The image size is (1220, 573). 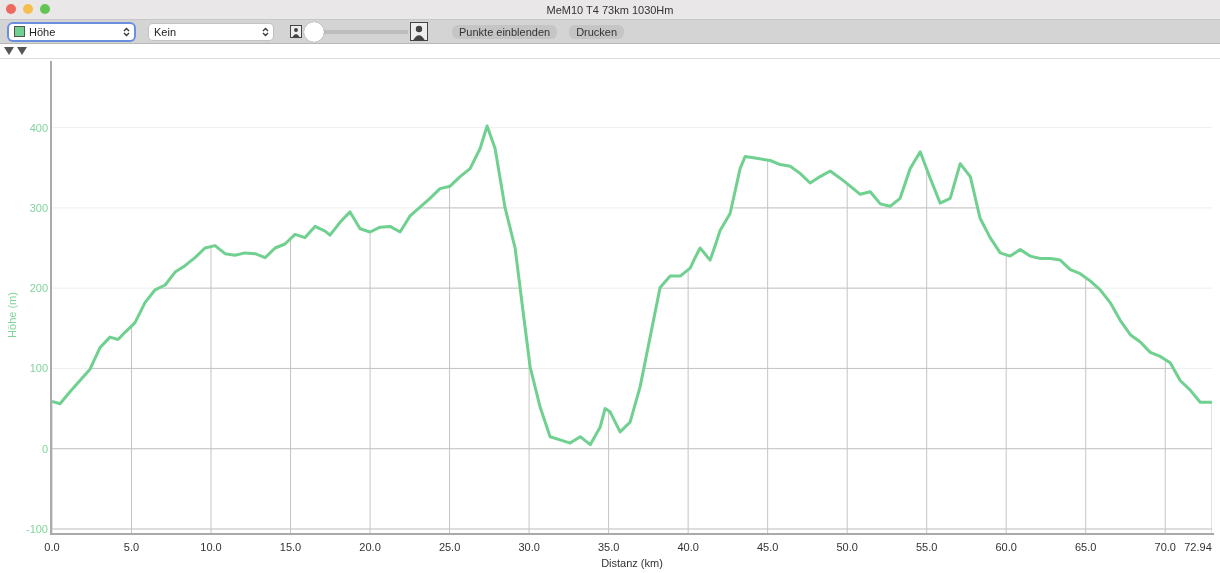 I want to click on y-tick-label: 200, so click(x=38, y=288).